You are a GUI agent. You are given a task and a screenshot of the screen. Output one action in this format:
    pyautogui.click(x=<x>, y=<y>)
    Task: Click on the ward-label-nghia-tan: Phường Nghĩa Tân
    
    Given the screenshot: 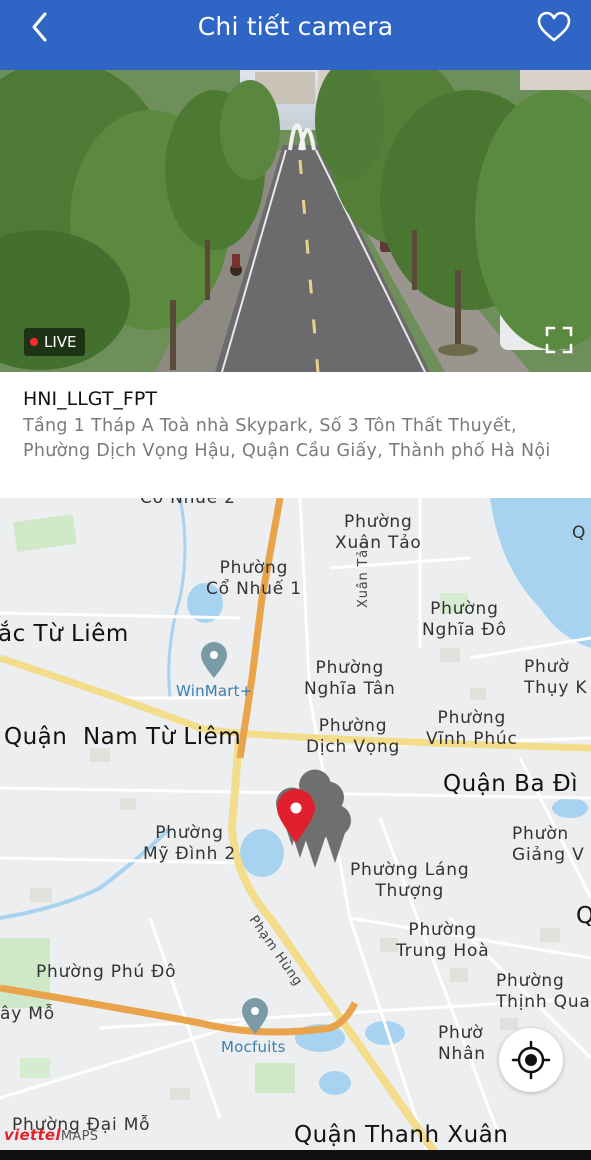 What is the action you would take?
    pyautogui.click(x=350, y=678)
    